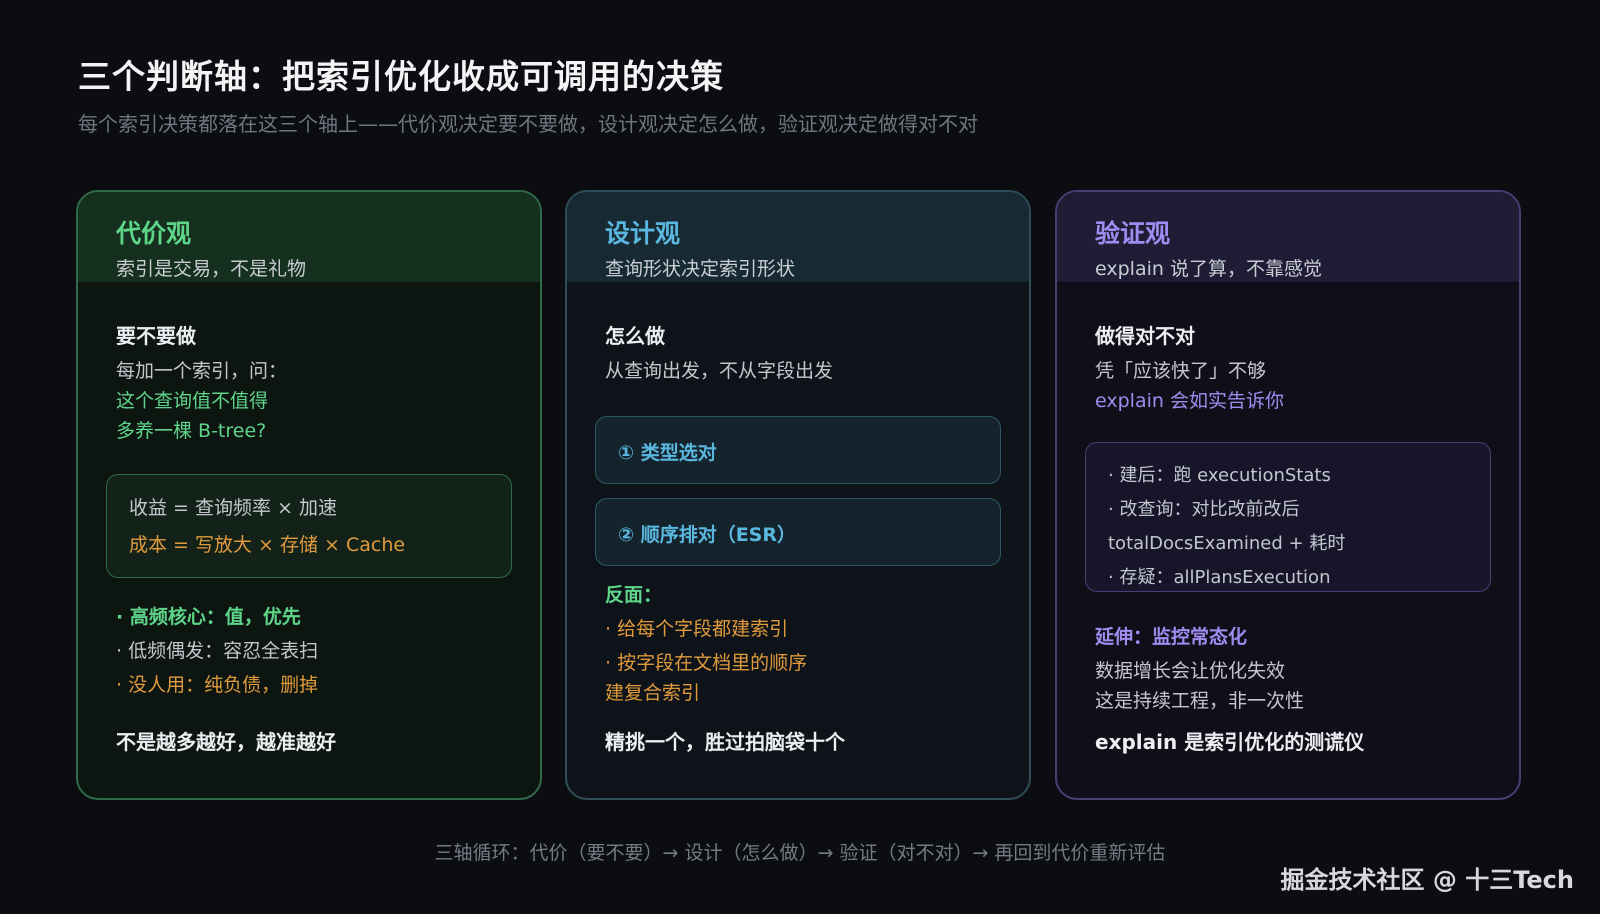  Describe the element at coordinates (1171, 637) in the screenshot. I see `extend-head: 延伸：监控常态化` at that location.